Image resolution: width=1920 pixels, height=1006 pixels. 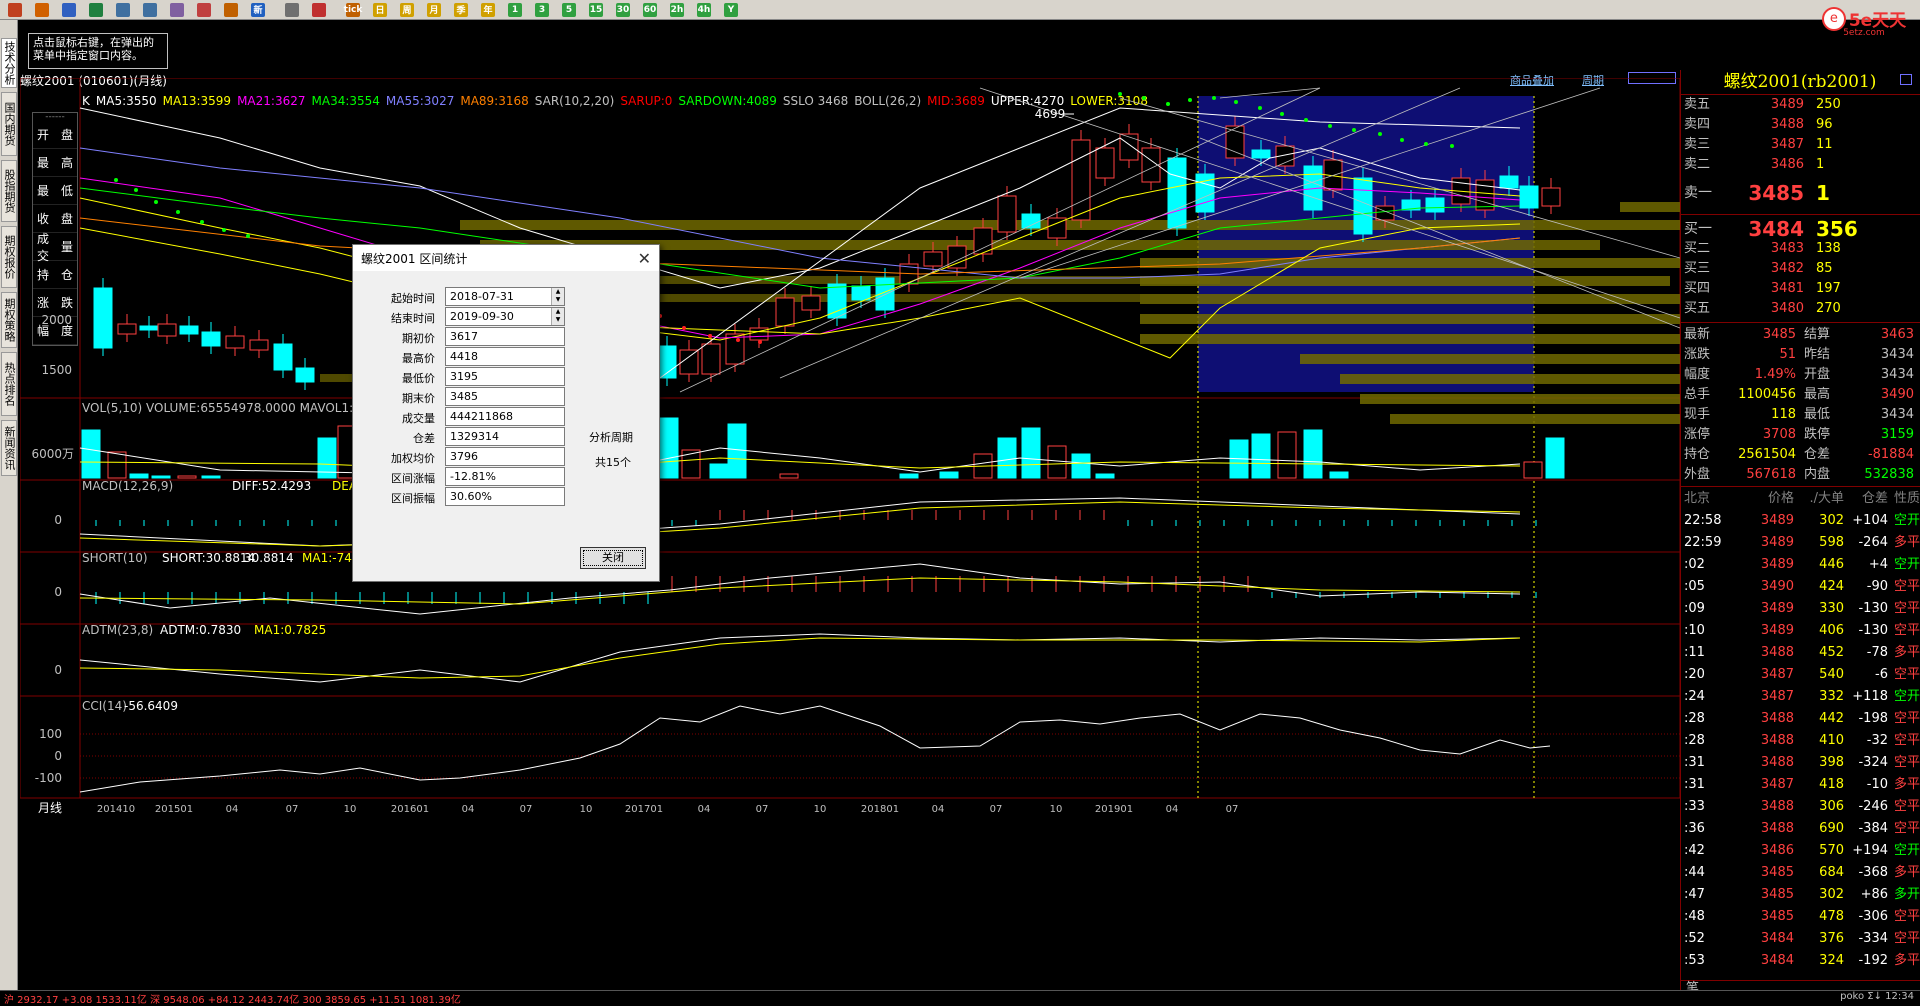 I want to click on toolbar-home-button, so click(x=42, y=10).